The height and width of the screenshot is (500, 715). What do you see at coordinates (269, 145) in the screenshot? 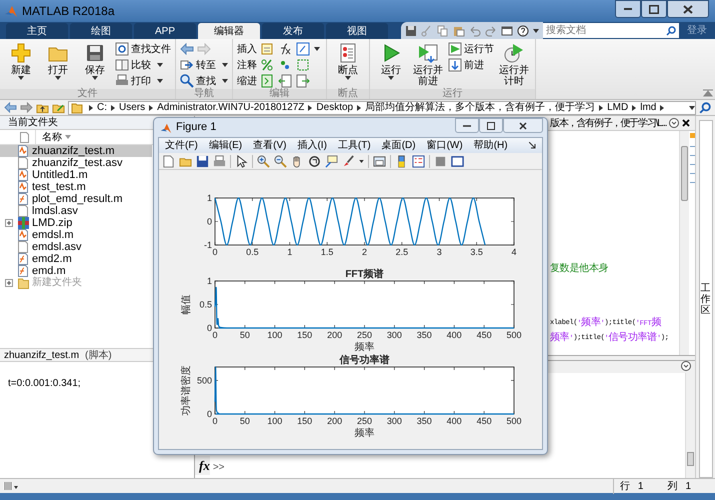
I see `menu-item: 查看(V)` at bounding box center [269, 145].